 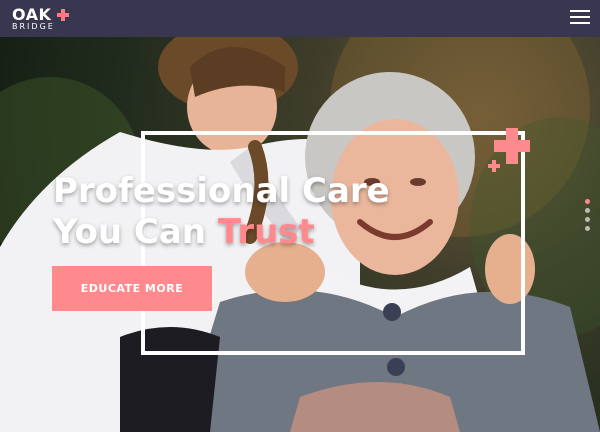 I want to click on headline-line-2-prefix: You Can, so click(x=135, y=232).